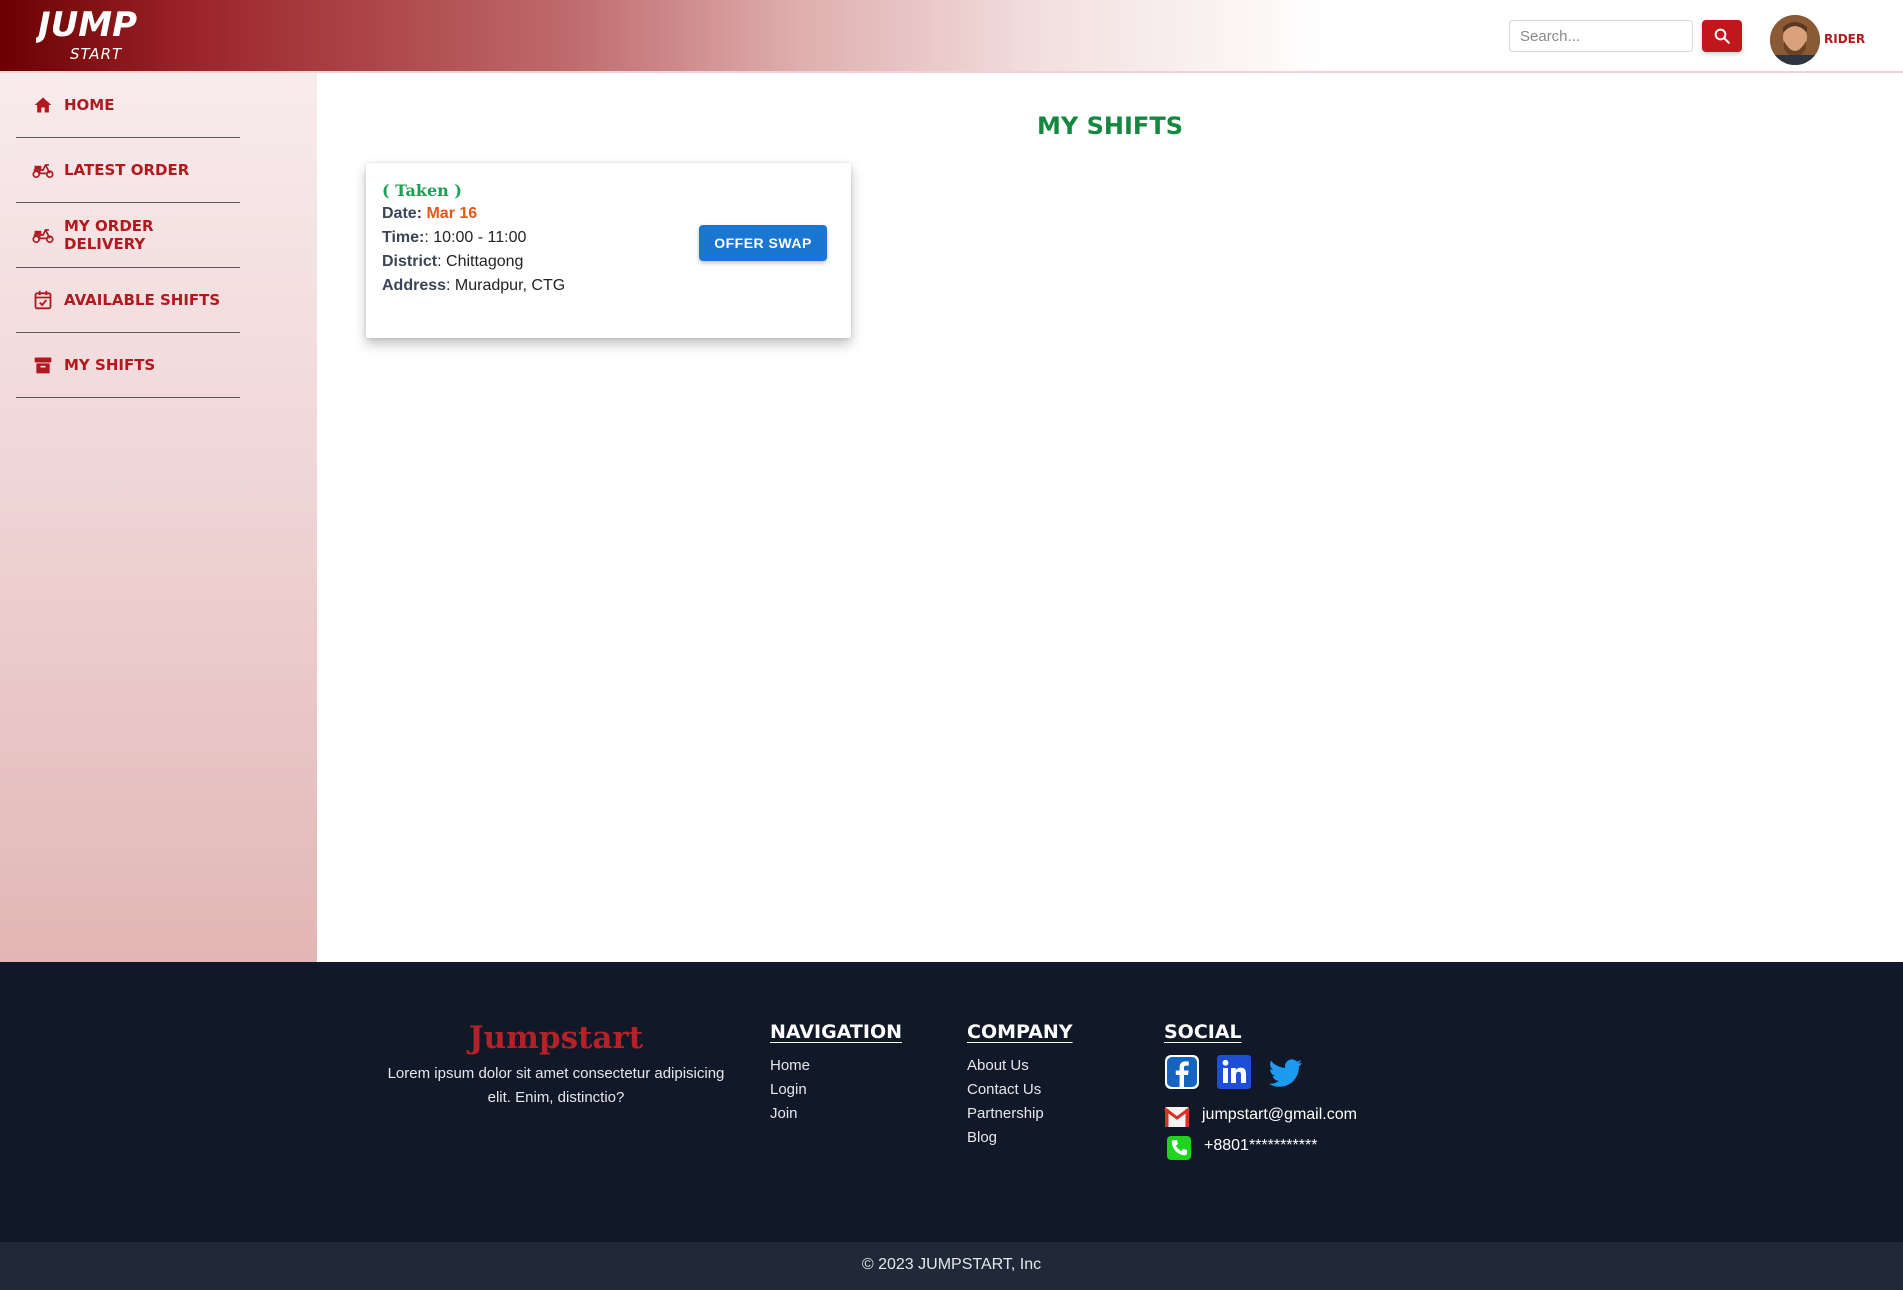 The image size is (1903, 1290). I want to click on navigation-heading: NAVIGATION, so click(836, 1032).